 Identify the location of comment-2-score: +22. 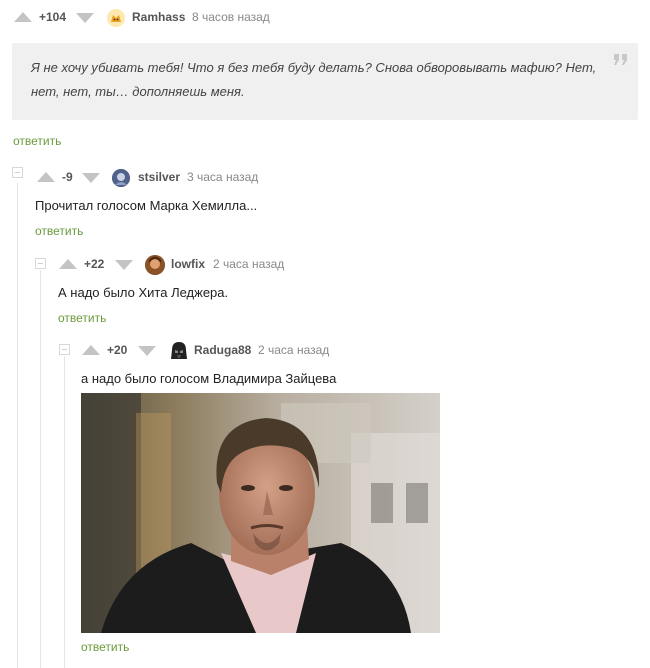
(94, 264).